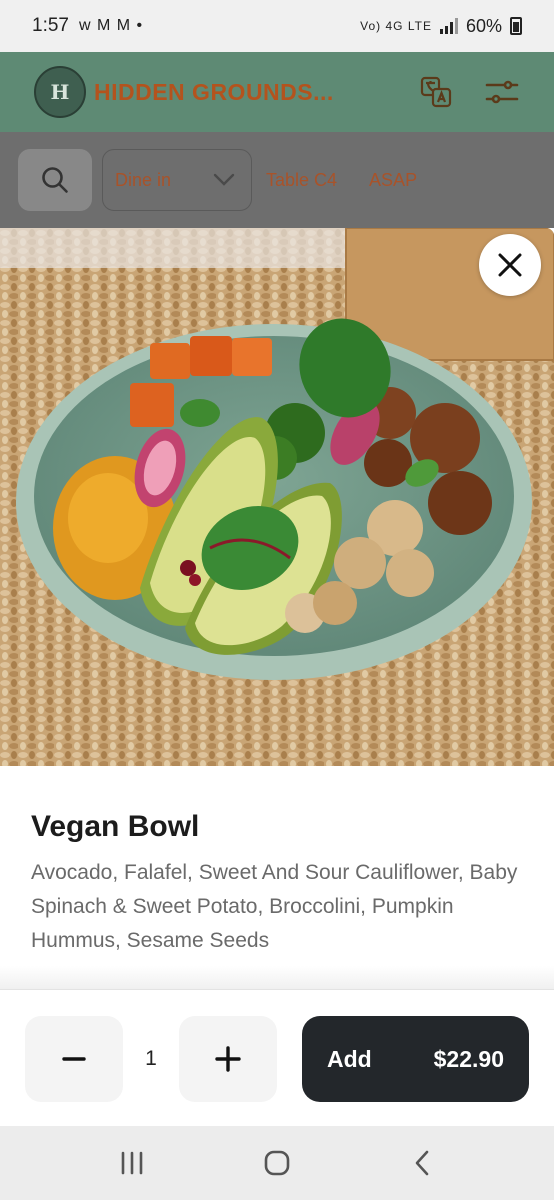 The image size is (554, 1200). What do you see at coordinates (502, 92) in the screenshot?
I see `sliders-icon` at bounding box center [502, 92].